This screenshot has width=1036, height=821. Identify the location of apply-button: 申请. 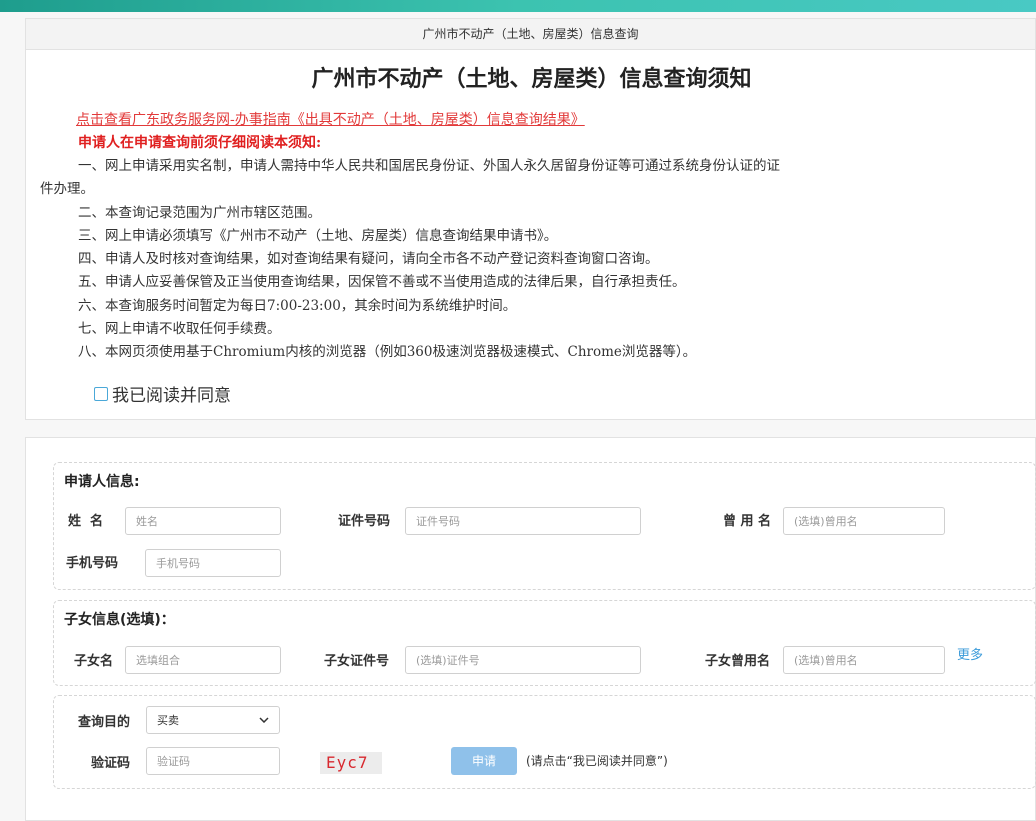
(484, 761).